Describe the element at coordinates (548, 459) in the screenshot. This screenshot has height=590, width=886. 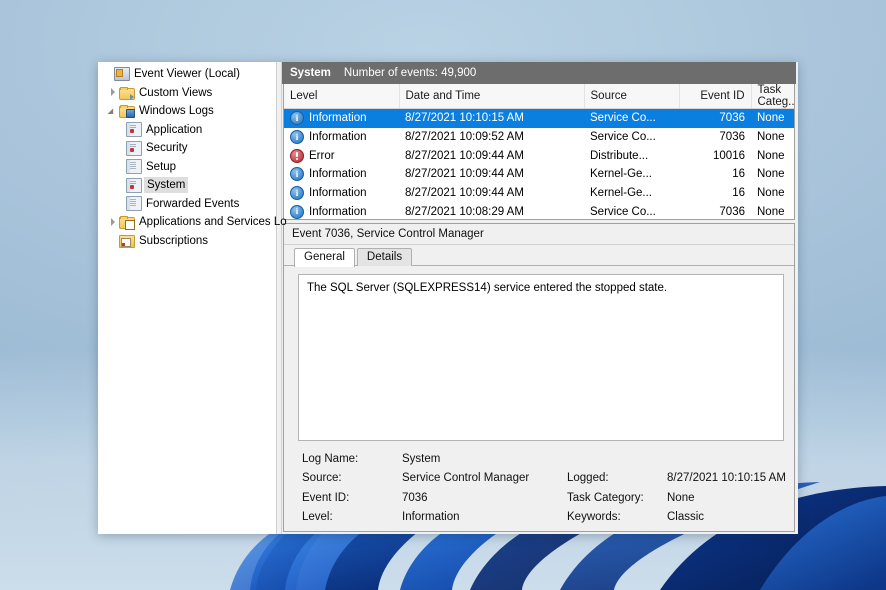
I see `property-row: Log Name: System` at that location.